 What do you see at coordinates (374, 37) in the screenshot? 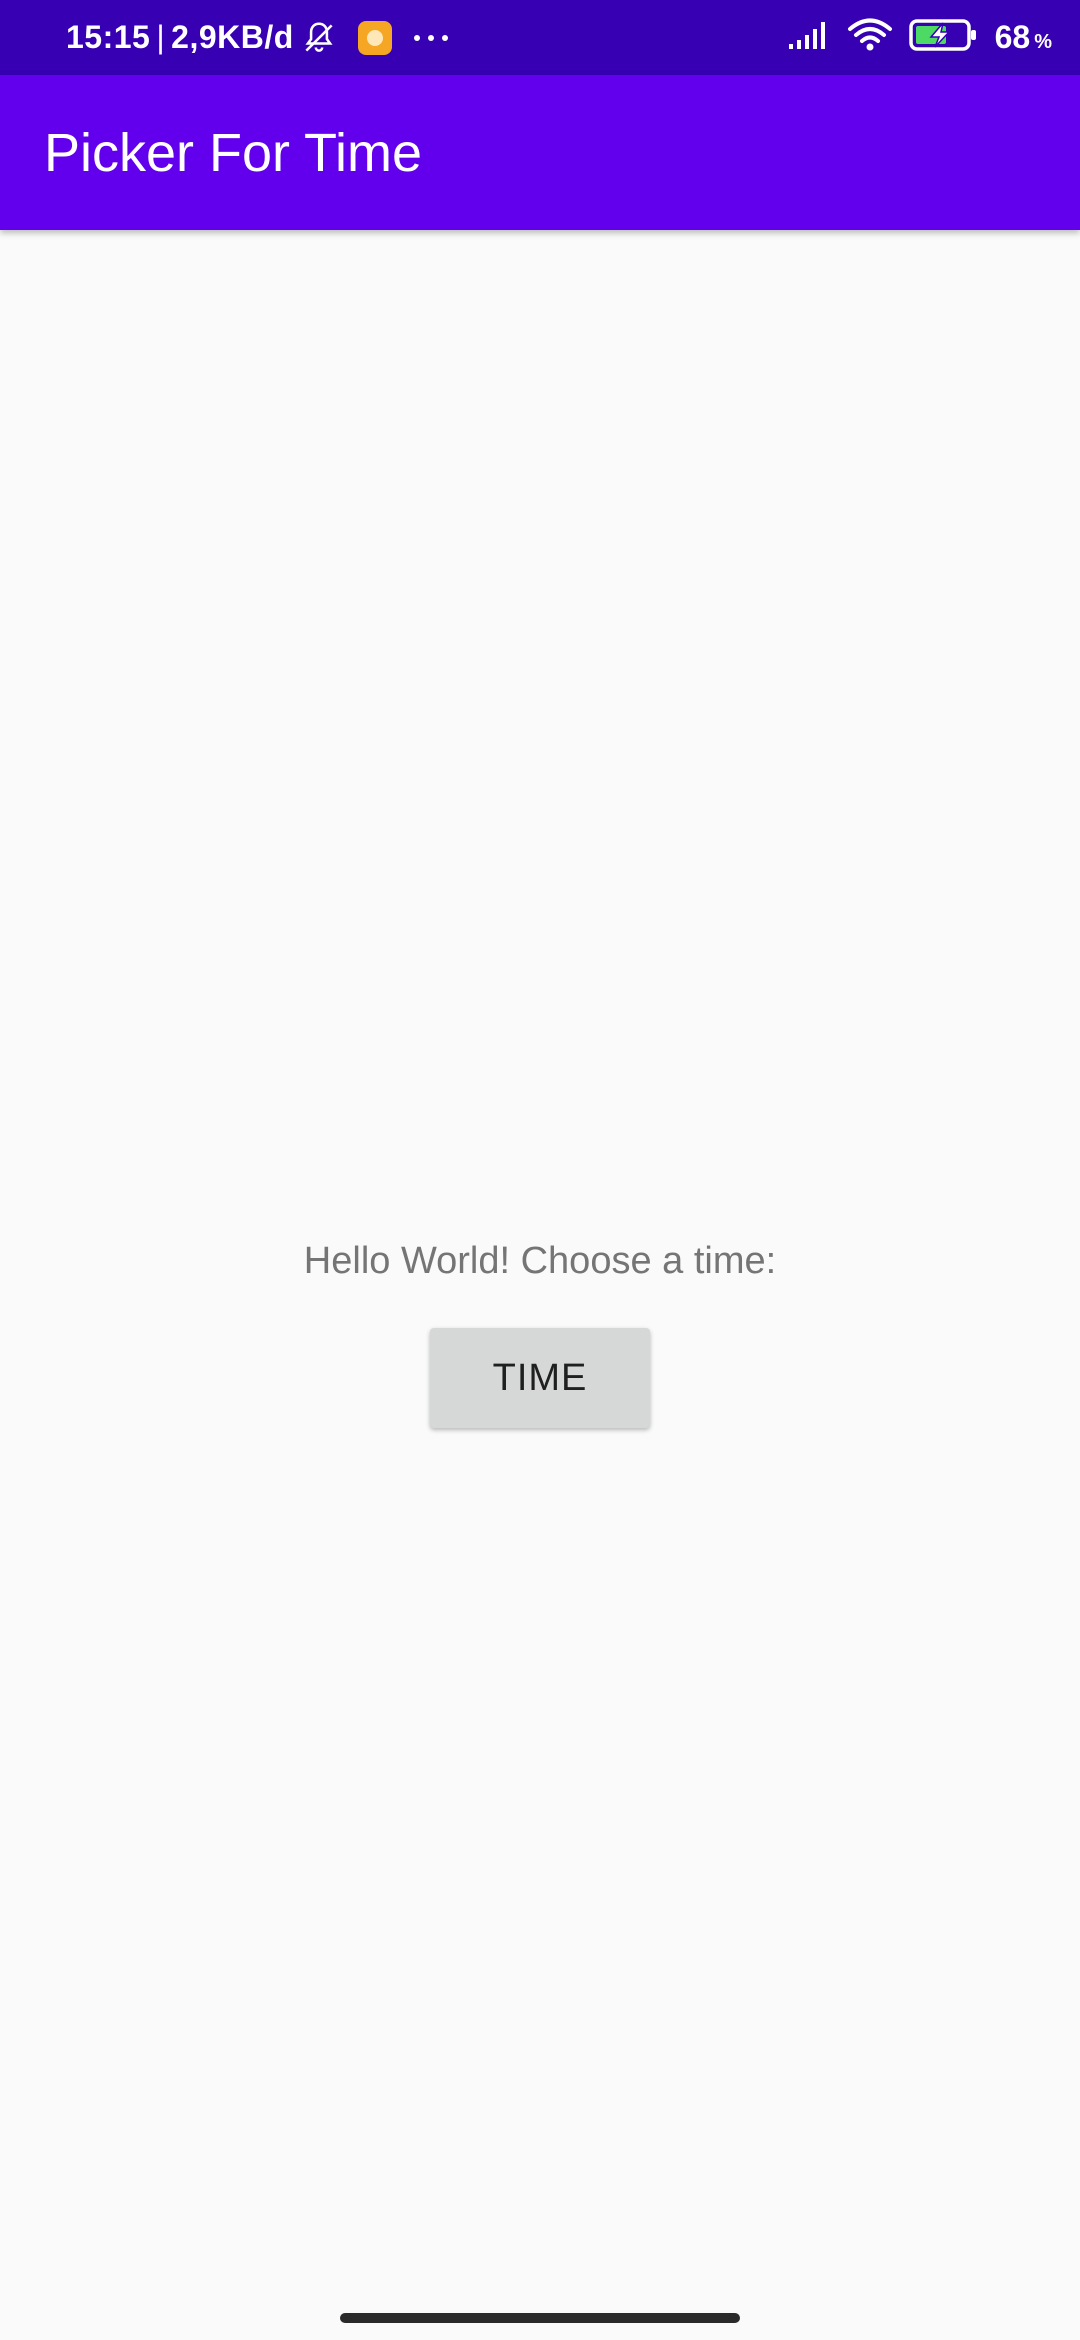
I see `app-notification-icon` at bounding box center [374, 37].